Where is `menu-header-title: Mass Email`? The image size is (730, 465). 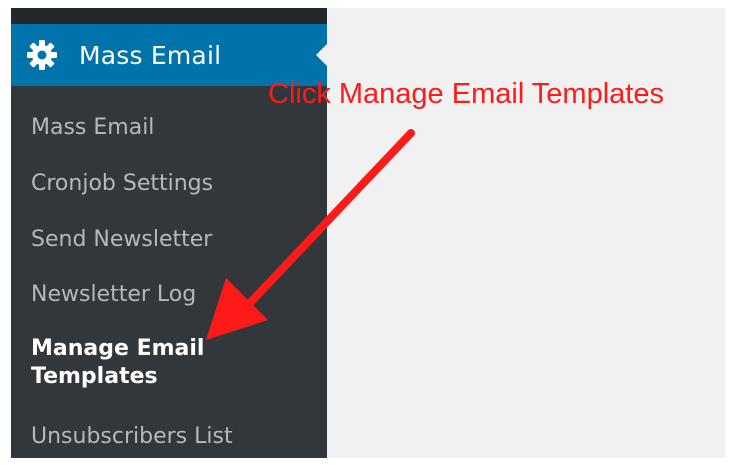
menu-header-title: Mass Email is located at coordinates (150, 55).